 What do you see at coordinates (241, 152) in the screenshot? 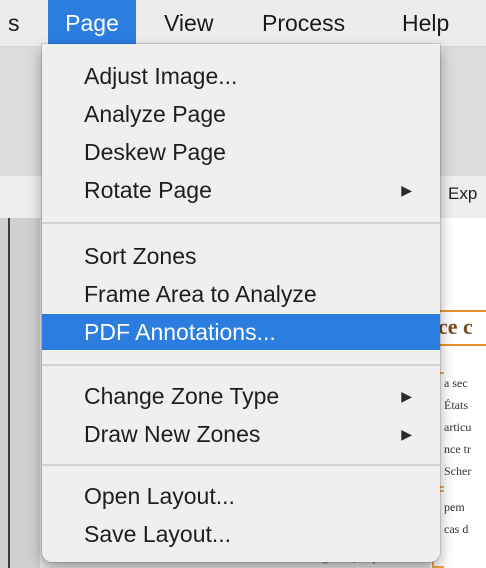
I see `menu-item-deskew-page: Deskew Page` at bounding box center [241, 152].